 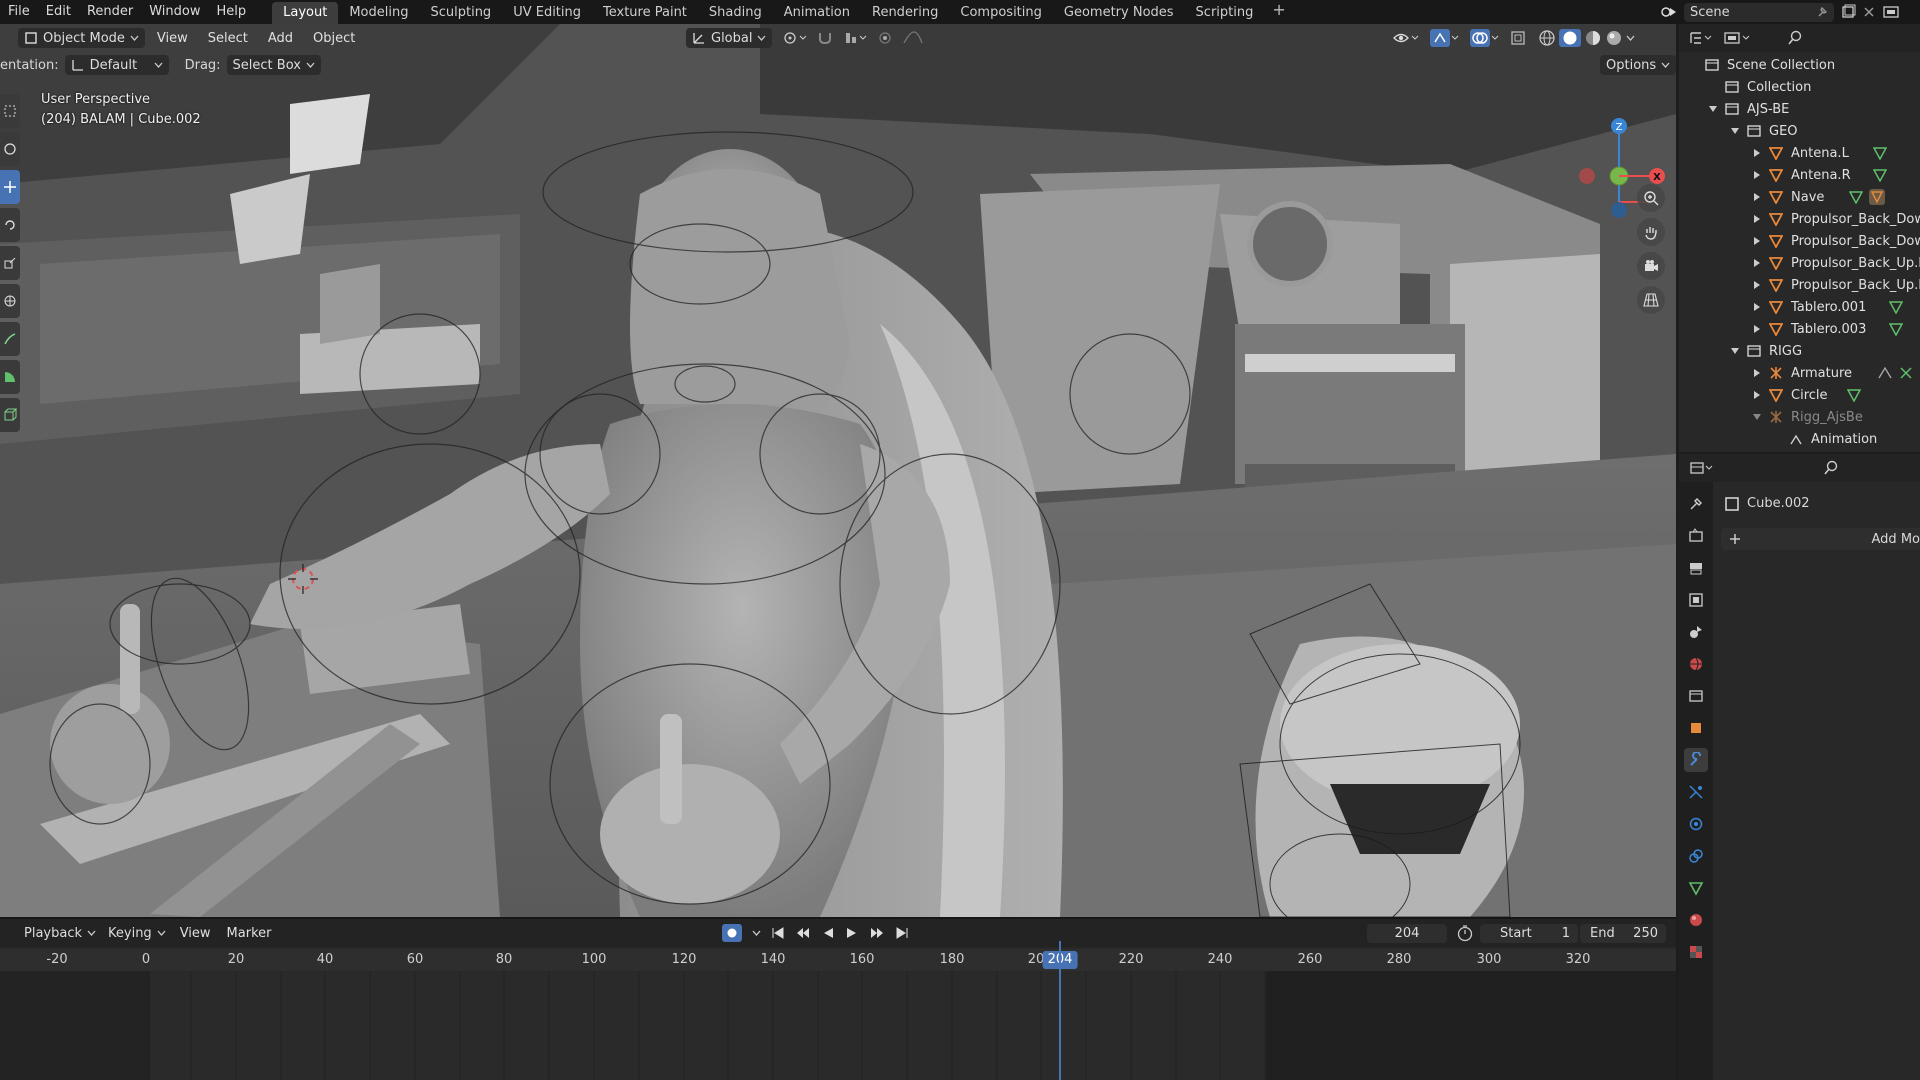 What do you see at coordinates (1735, 351) in the screenshot?
I see `disclosure-open-icon` at bounding box center [1735, 351].